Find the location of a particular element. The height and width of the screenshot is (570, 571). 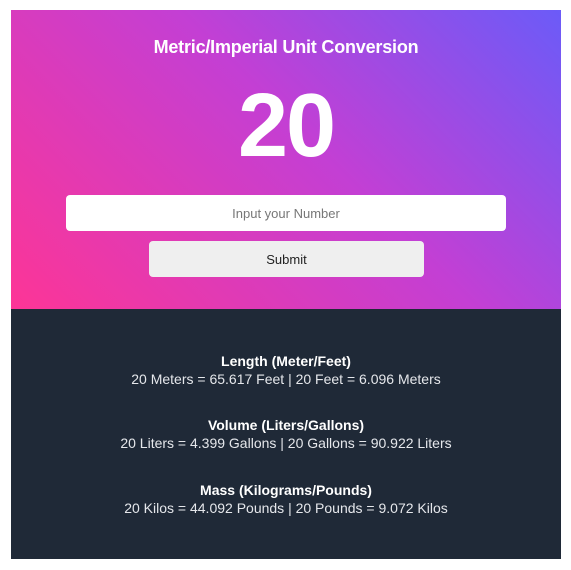

volume-result-title: Volume (Liters/Gallons) is located at coordinates (286, 425).